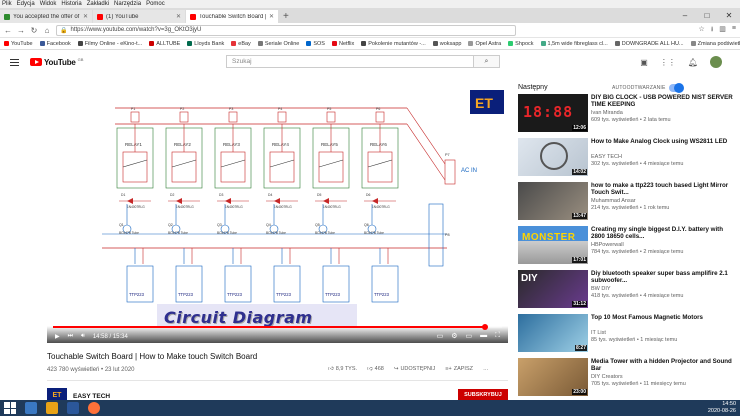  Describe the element at coordinates (487, 61) in the screenshot. I see `search-icon: ⌕` at that location.